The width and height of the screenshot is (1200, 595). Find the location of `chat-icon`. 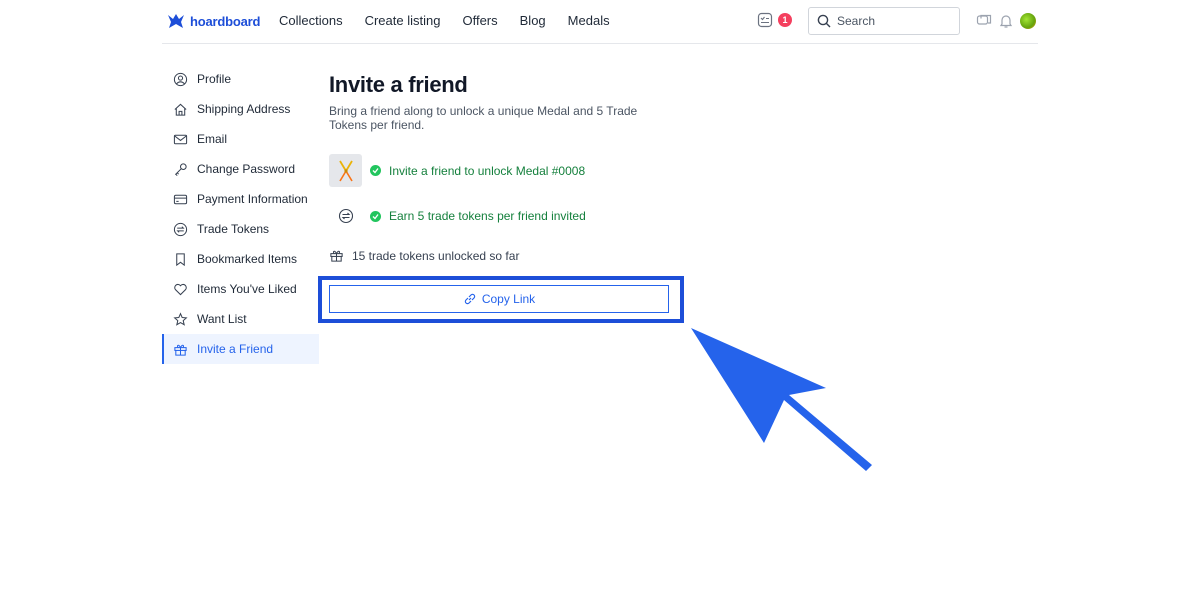

chat-icon is located at coordinates (984, 21).